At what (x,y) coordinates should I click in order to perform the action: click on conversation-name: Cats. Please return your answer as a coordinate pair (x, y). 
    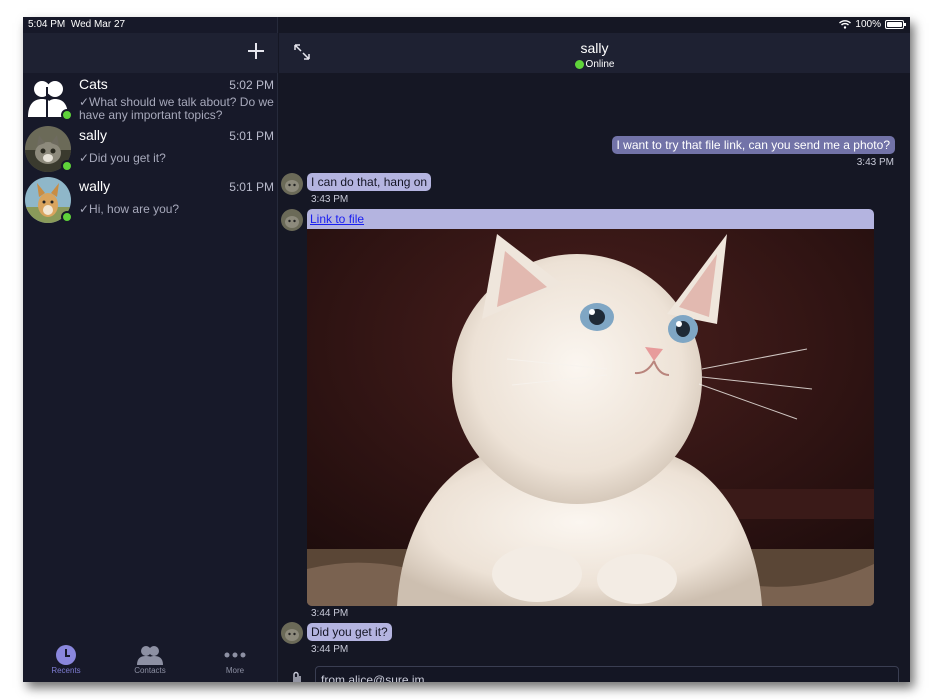
    Looking at the image, I should click on (93, 84).